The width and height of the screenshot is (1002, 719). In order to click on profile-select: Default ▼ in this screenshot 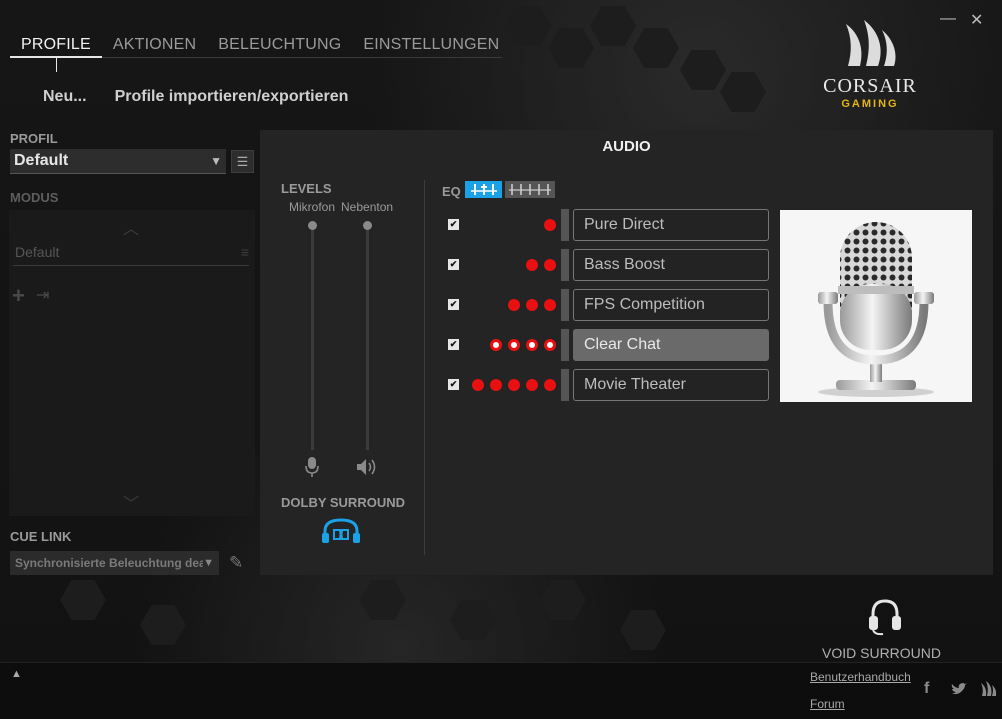, I will do `click(118, 161)`.